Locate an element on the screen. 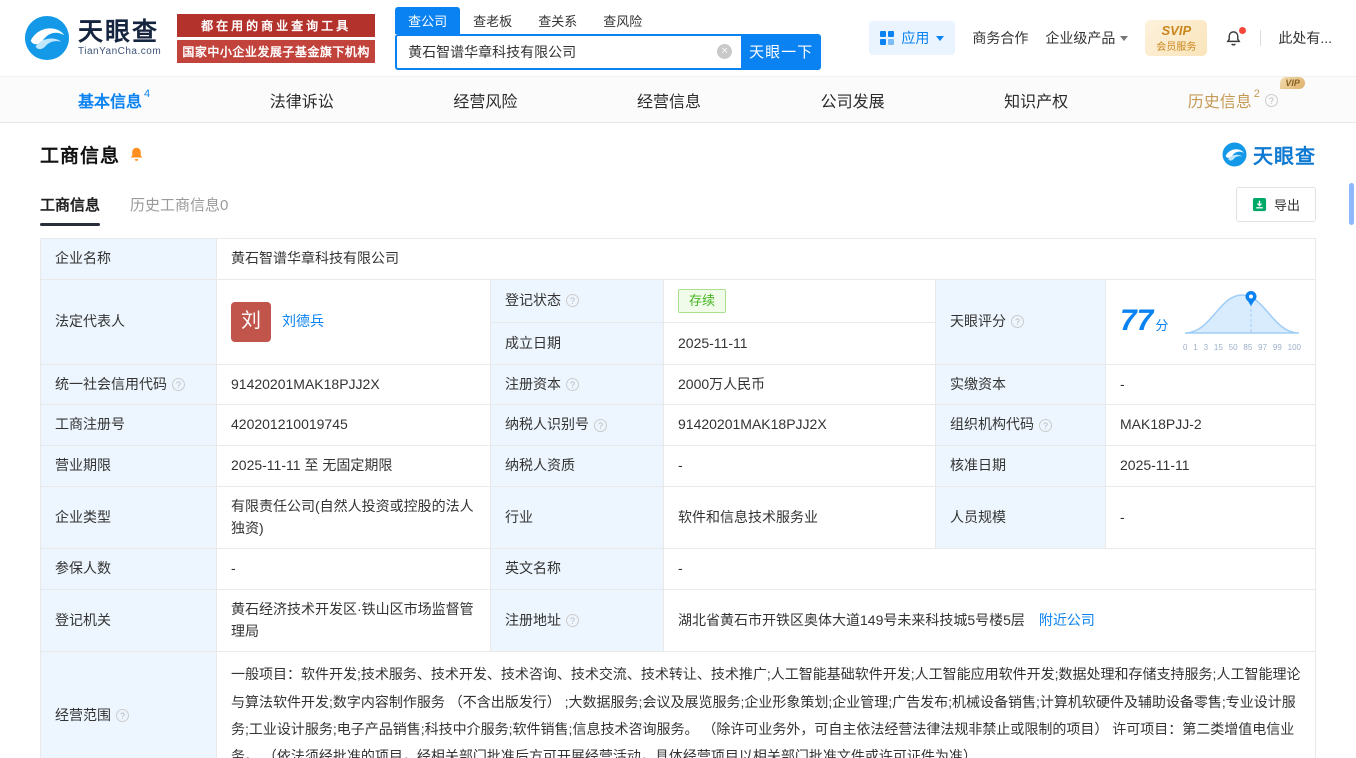 The width and height of the screenshot is (1356, 758). nav-tab-legal-proceedings: 法律诉讼 is located at coordinates (302, 100).